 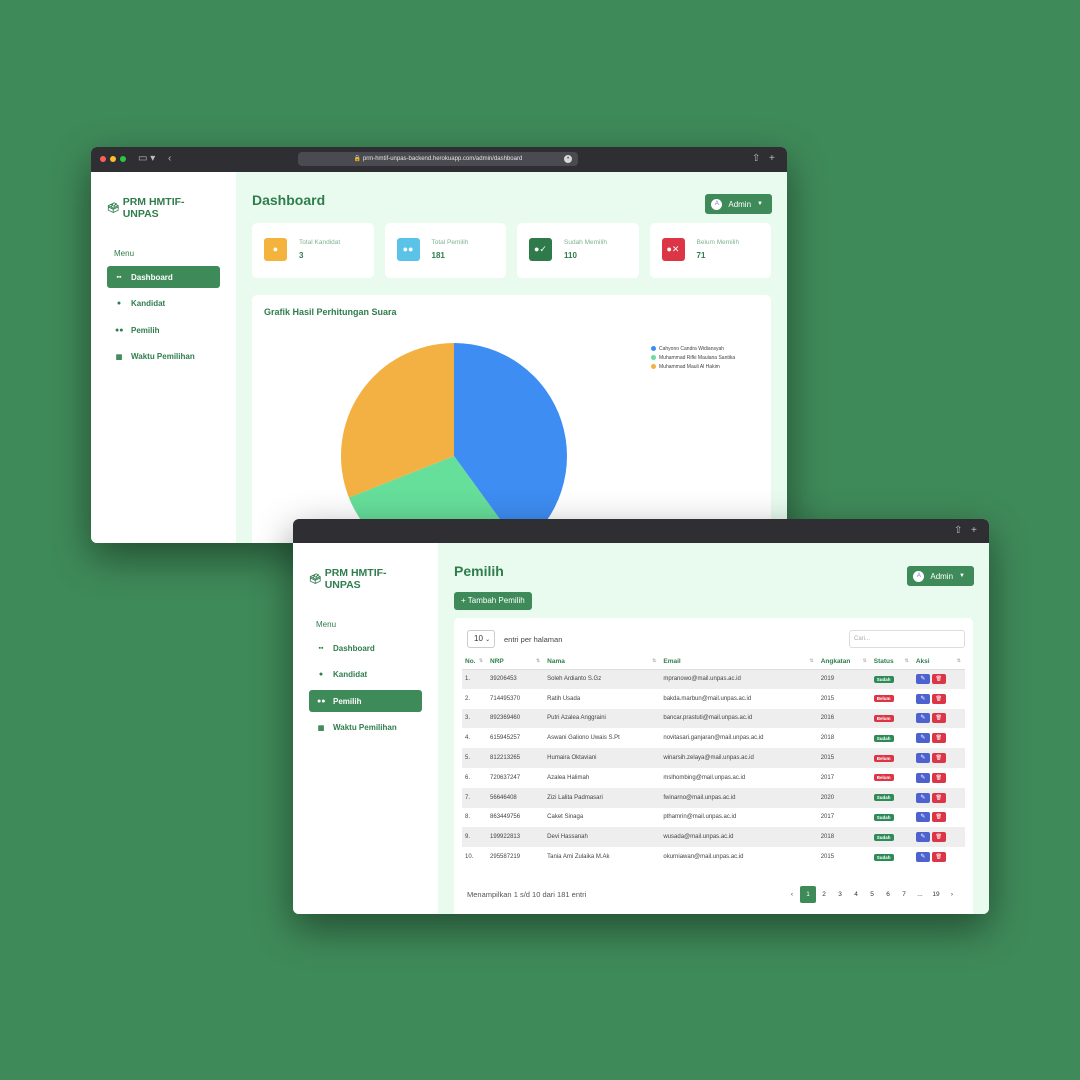 What do you see at coordinates (936, 894) in the screenshot?
I see `page-button: 19` at bounding box center [936, 894].